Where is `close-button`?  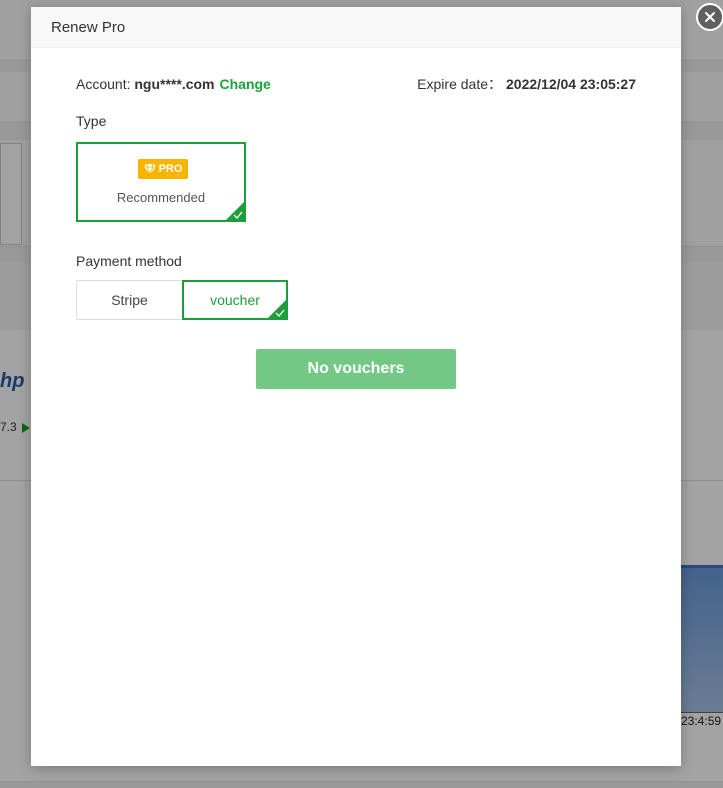
close-button is located at coordinates (709, 17).